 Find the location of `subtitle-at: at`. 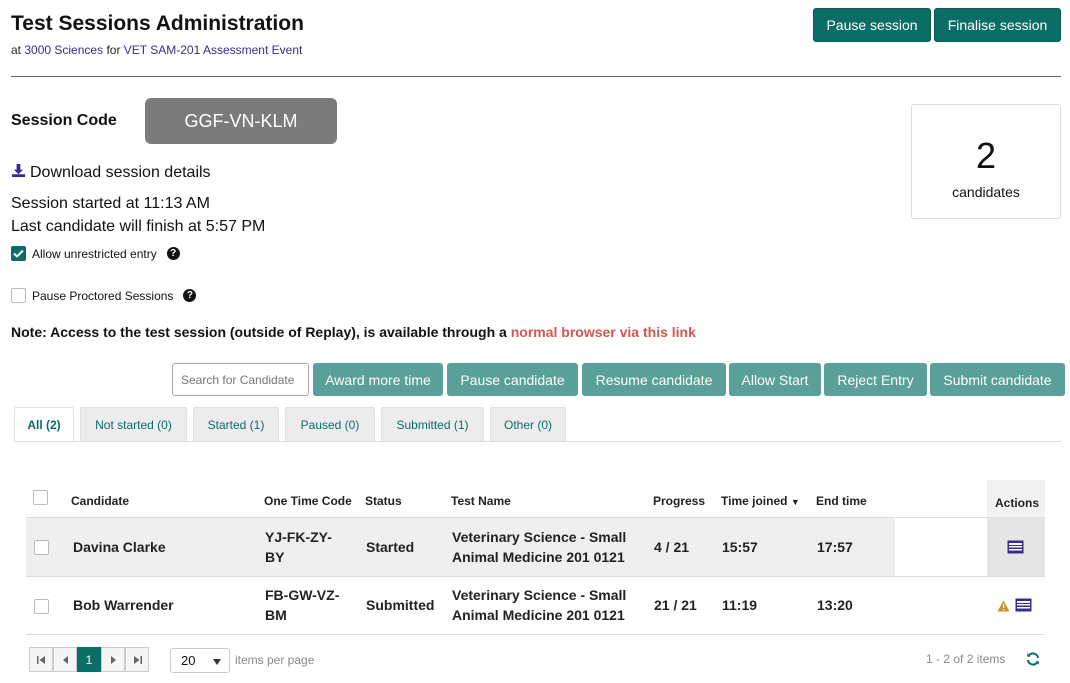

subtitle-at: at is located at coordinates (16, 50).